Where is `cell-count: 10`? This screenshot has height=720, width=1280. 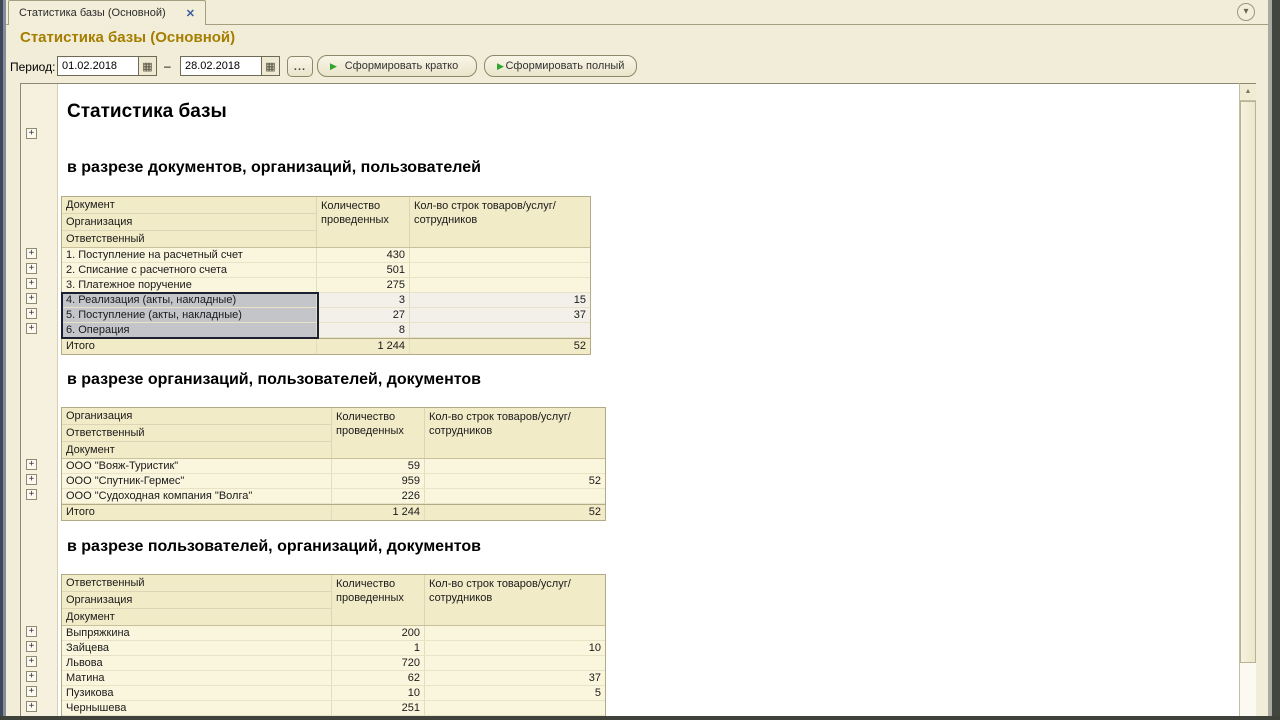 cell-count: 10 is located at coordinates (378, 693).